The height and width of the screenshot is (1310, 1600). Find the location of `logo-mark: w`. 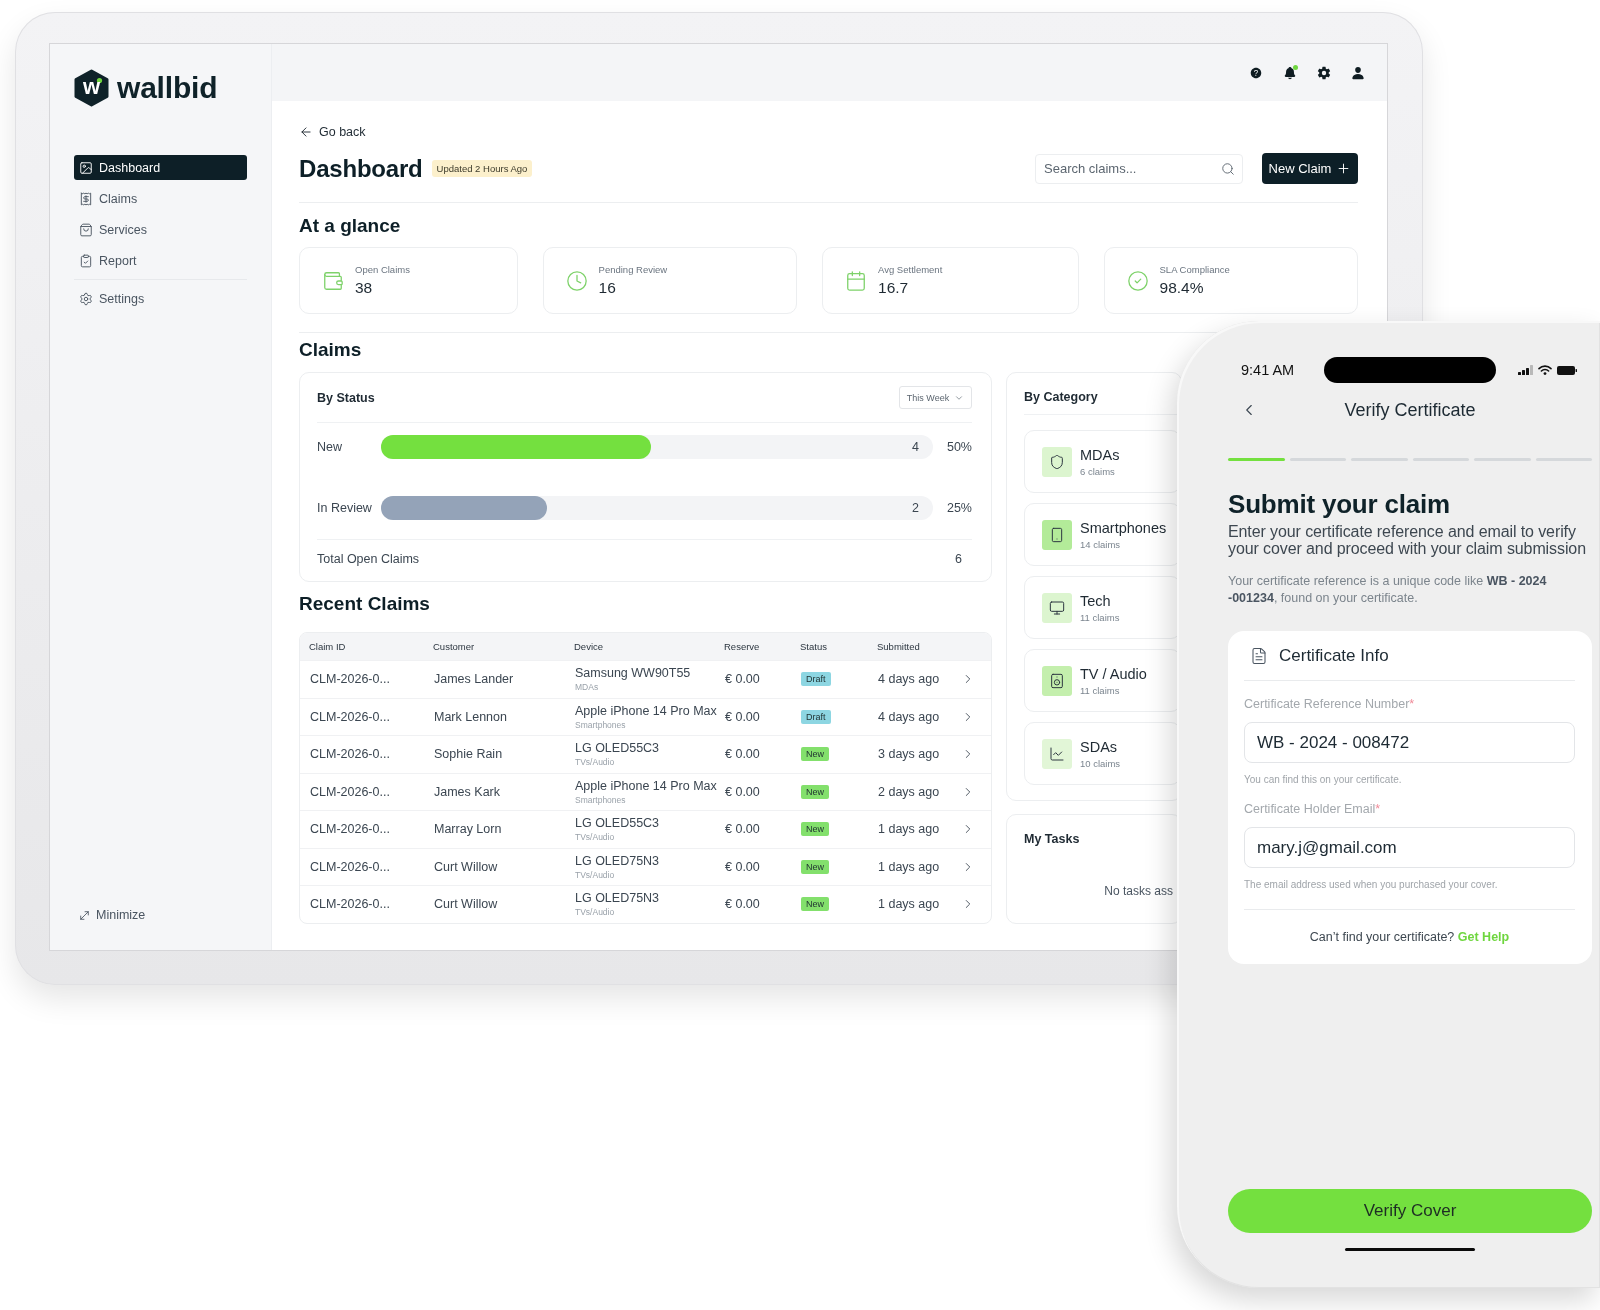

logo-mark: w is located at coordinates (91, 88).